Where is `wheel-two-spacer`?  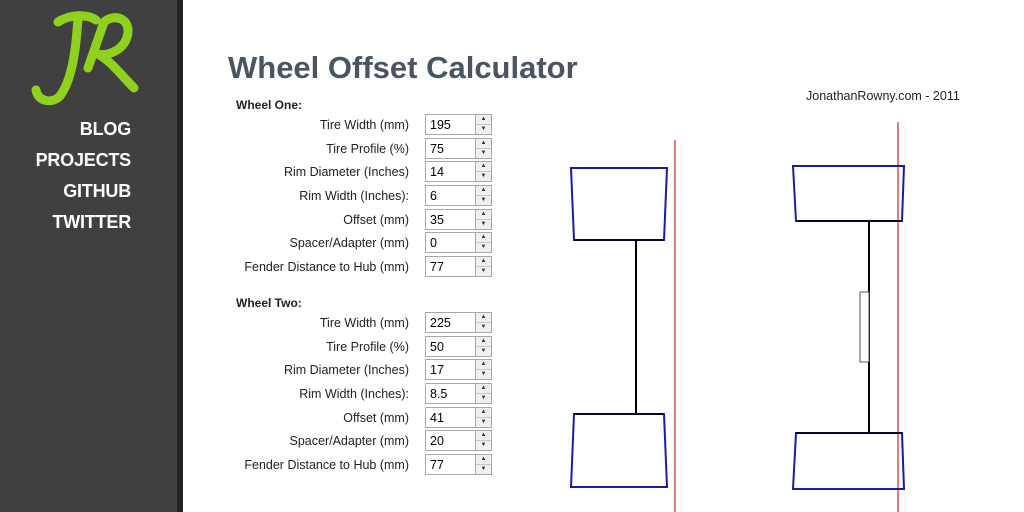
wheel-two-spacer is located at coordinates (864, 327).